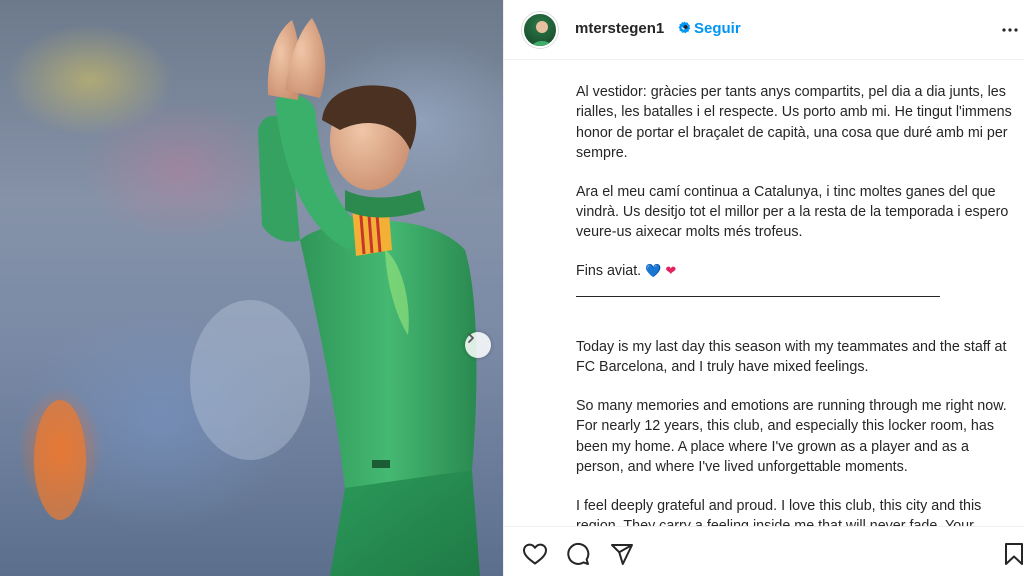 The height and width of the screenshot is (576, 1024). What do you see at coordinates (653, 271) in the screenshot?
I see `blue-heart-emoji: 💙` at bounding box center [653, 271].